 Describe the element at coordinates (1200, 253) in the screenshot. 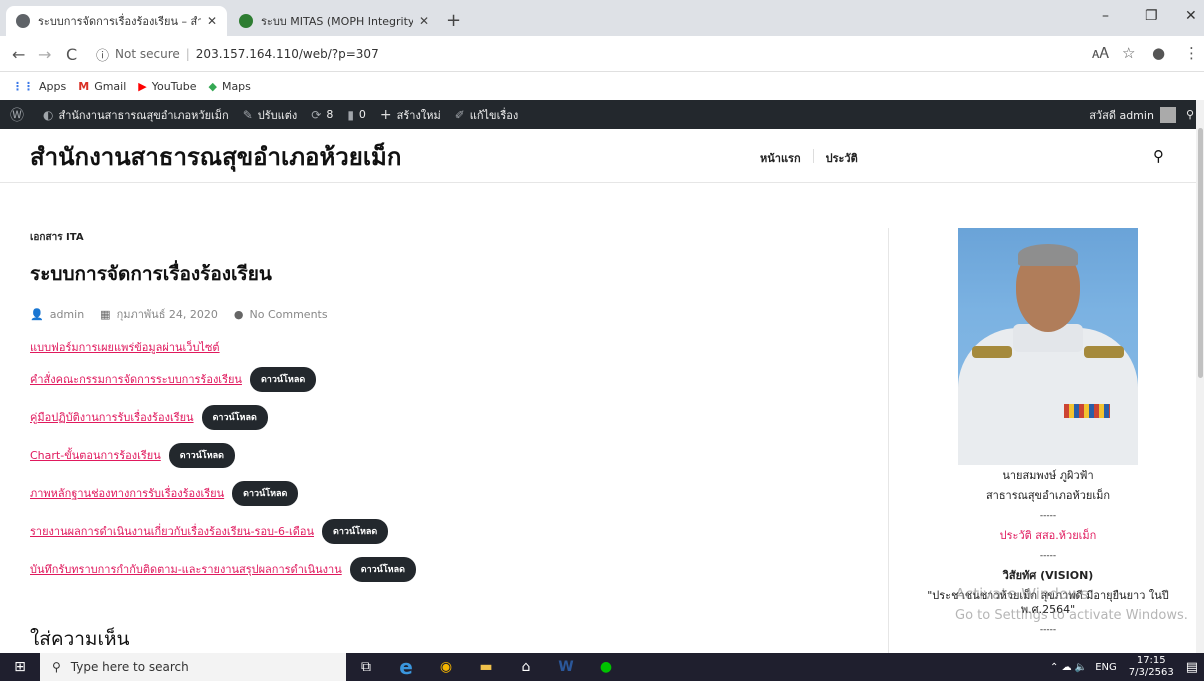

I see `scrollbar-thumb` at that location.